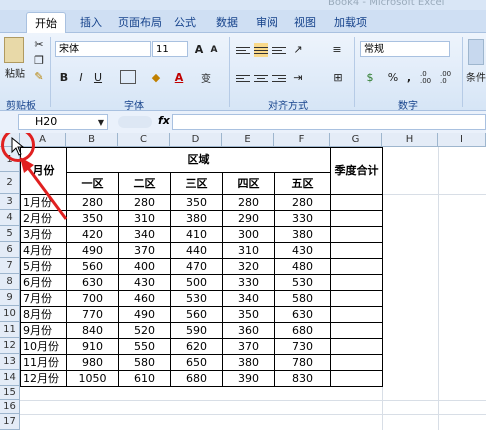 The height and width of the screenshot is (430, 486). I want to click on align-bottom-icon, so click(279, 50).